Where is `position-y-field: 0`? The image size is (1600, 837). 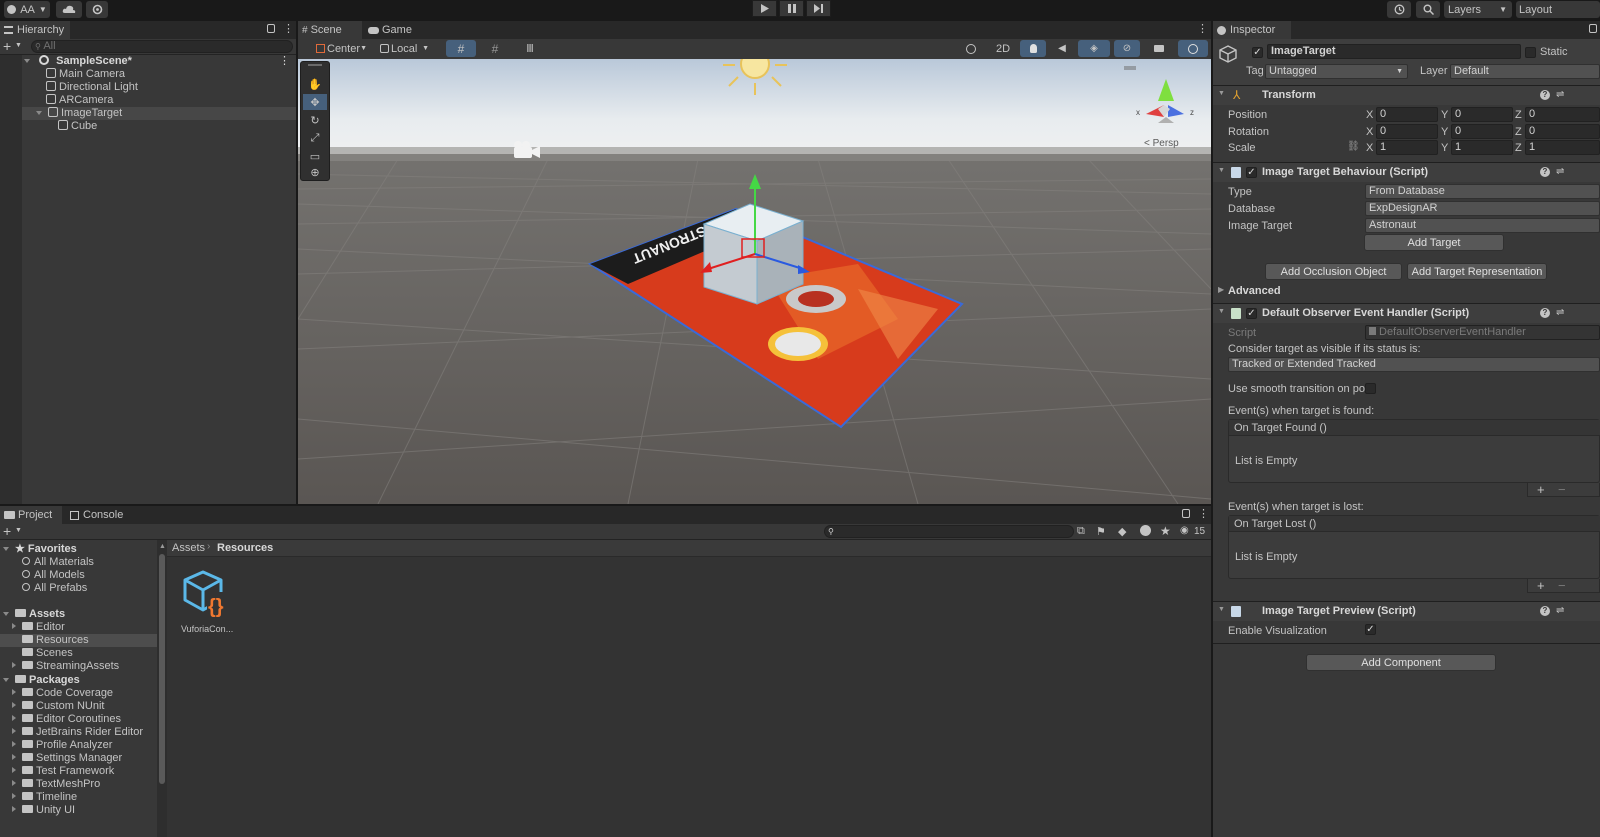 position-y-field: 0 is located at coordinates (1482, 114).